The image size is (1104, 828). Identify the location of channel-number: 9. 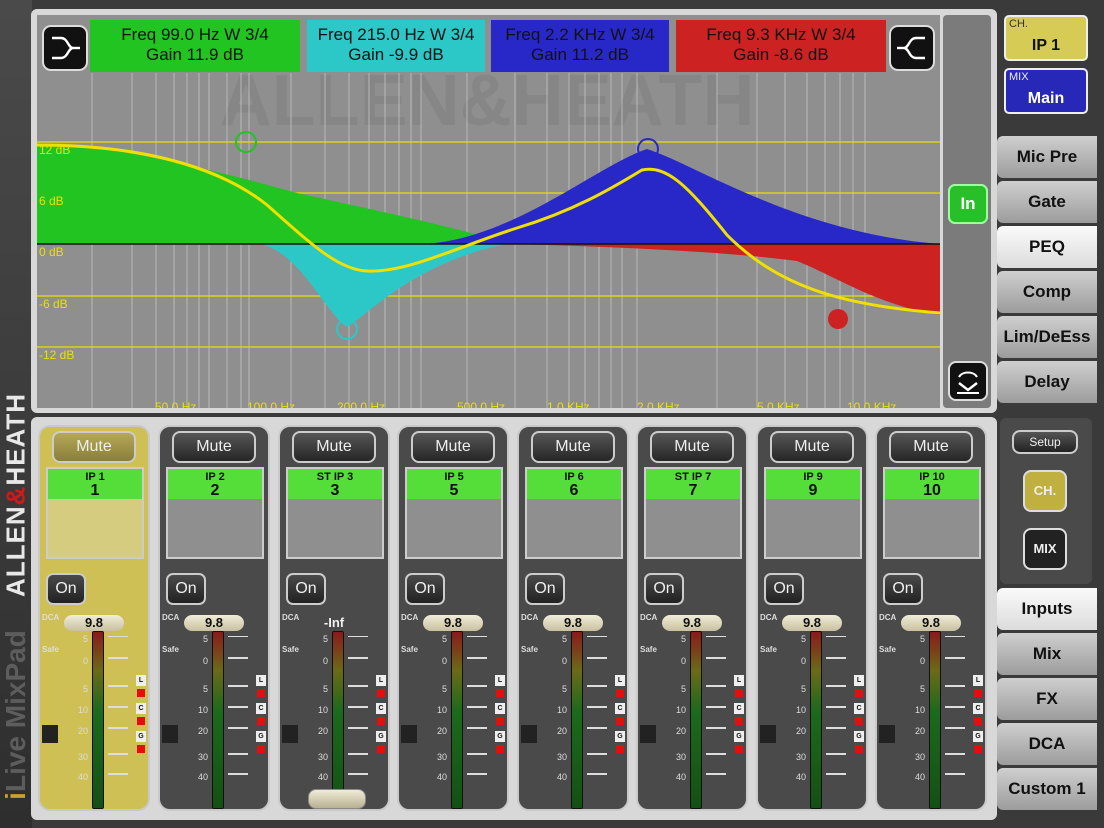
(813, 490).